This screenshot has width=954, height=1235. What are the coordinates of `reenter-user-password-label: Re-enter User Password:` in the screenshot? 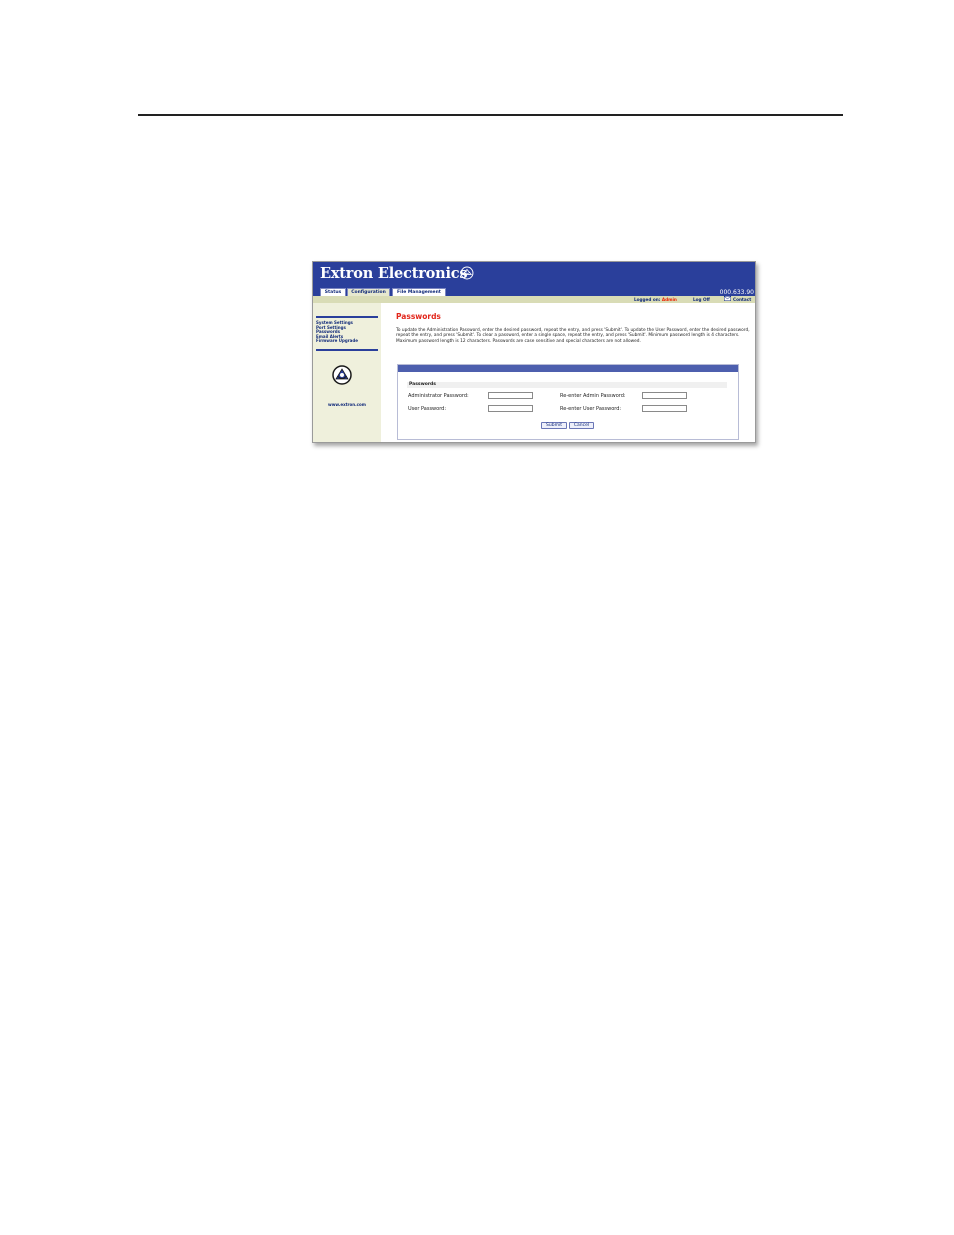 It's located at (591, 409).